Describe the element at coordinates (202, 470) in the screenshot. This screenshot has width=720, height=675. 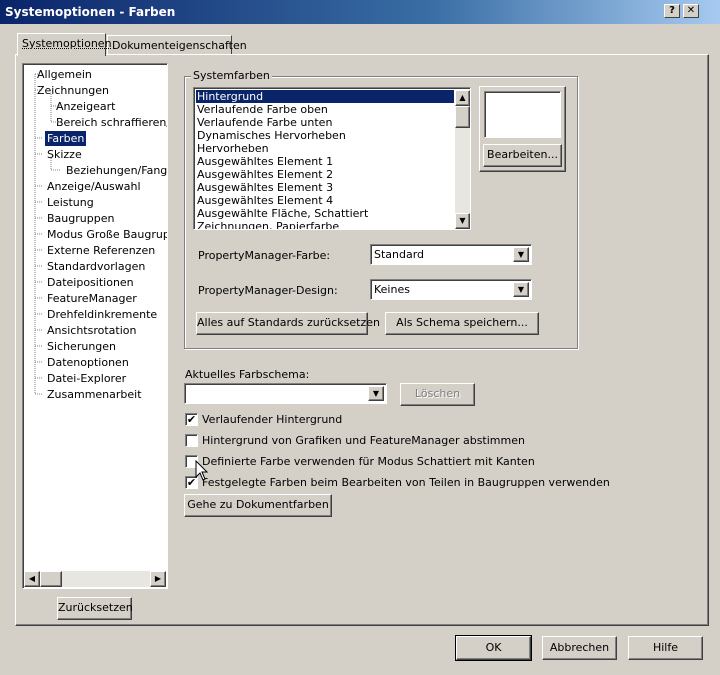
I see `mouse-cursor-icon` at that location.